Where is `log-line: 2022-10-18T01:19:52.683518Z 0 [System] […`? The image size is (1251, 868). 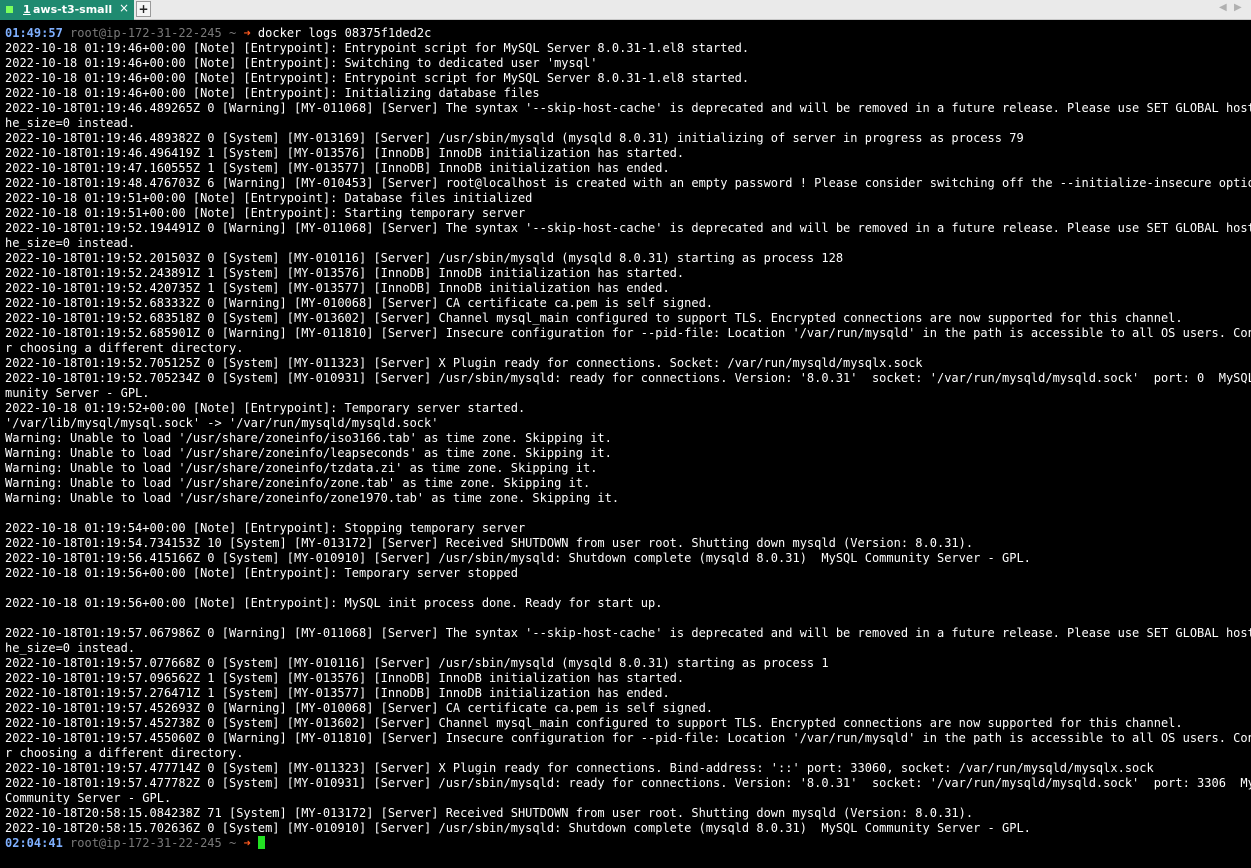
log-line: 2022-10-18T01:19:52.683518Z 0 [System] [… is located at coordinates (594, 318).